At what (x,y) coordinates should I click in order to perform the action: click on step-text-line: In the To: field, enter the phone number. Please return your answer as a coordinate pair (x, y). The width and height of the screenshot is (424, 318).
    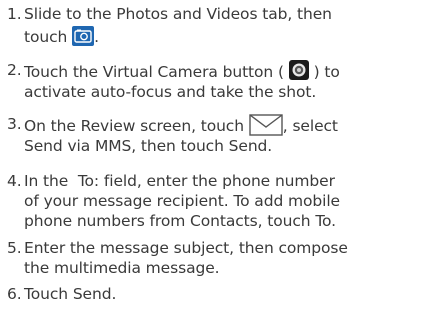
    Looking at the image, I should click on (179, 181).